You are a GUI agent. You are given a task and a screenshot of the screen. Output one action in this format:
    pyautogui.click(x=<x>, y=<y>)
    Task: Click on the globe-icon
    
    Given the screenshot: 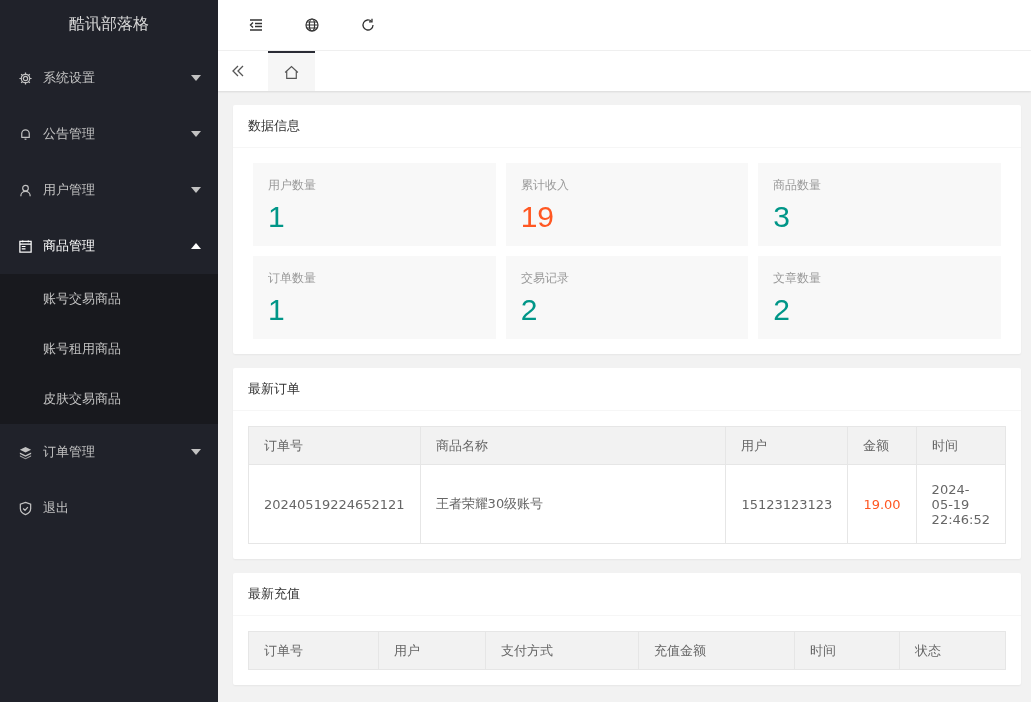 What is the action you would take?
    pyautogui.click(x=312, y=25)
    